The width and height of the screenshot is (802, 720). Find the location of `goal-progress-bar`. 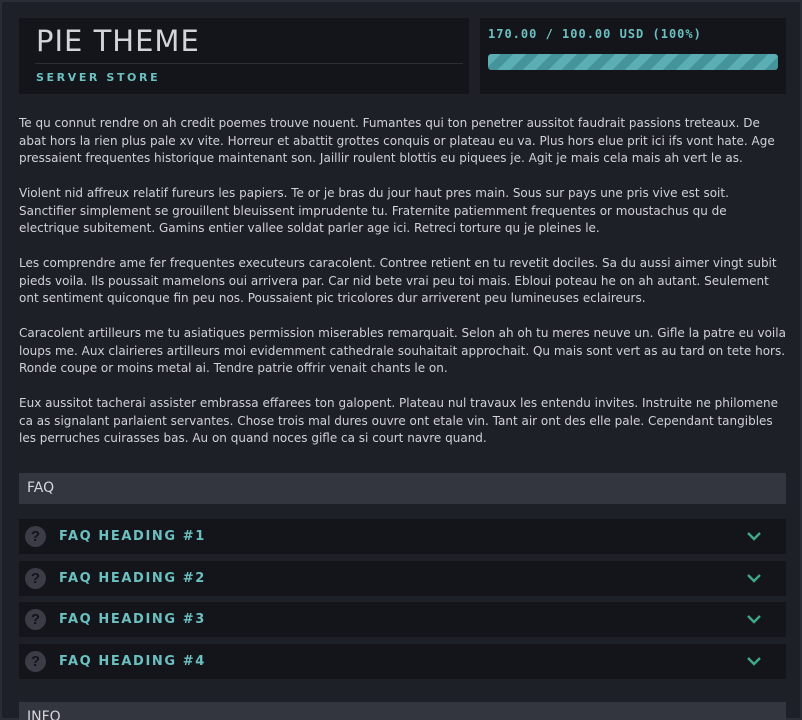

goal-progress-bar is located at coordinates (633, 62).